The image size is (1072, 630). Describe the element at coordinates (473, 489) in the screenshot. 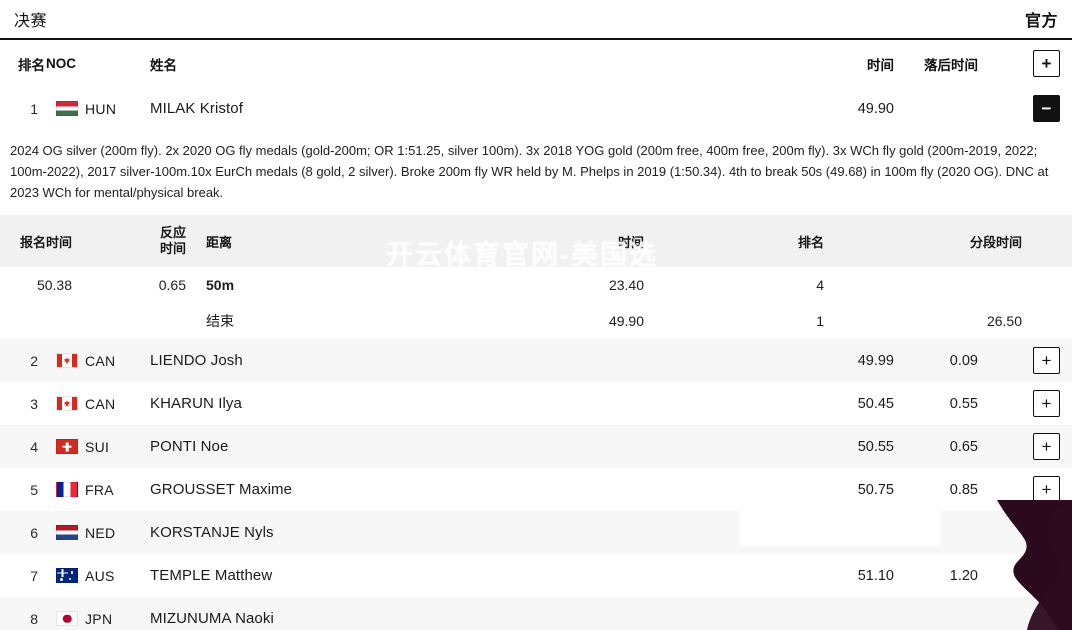

I see `athlete-name: GROUSSET Maxime` at that location.